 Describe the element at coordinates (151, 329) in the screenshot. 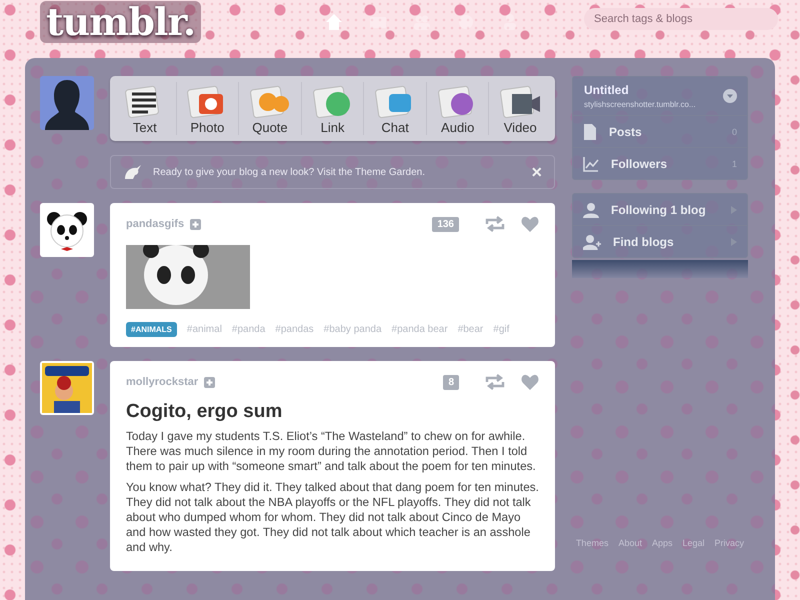

I see `tag-link: #ANIMALS` at that location.